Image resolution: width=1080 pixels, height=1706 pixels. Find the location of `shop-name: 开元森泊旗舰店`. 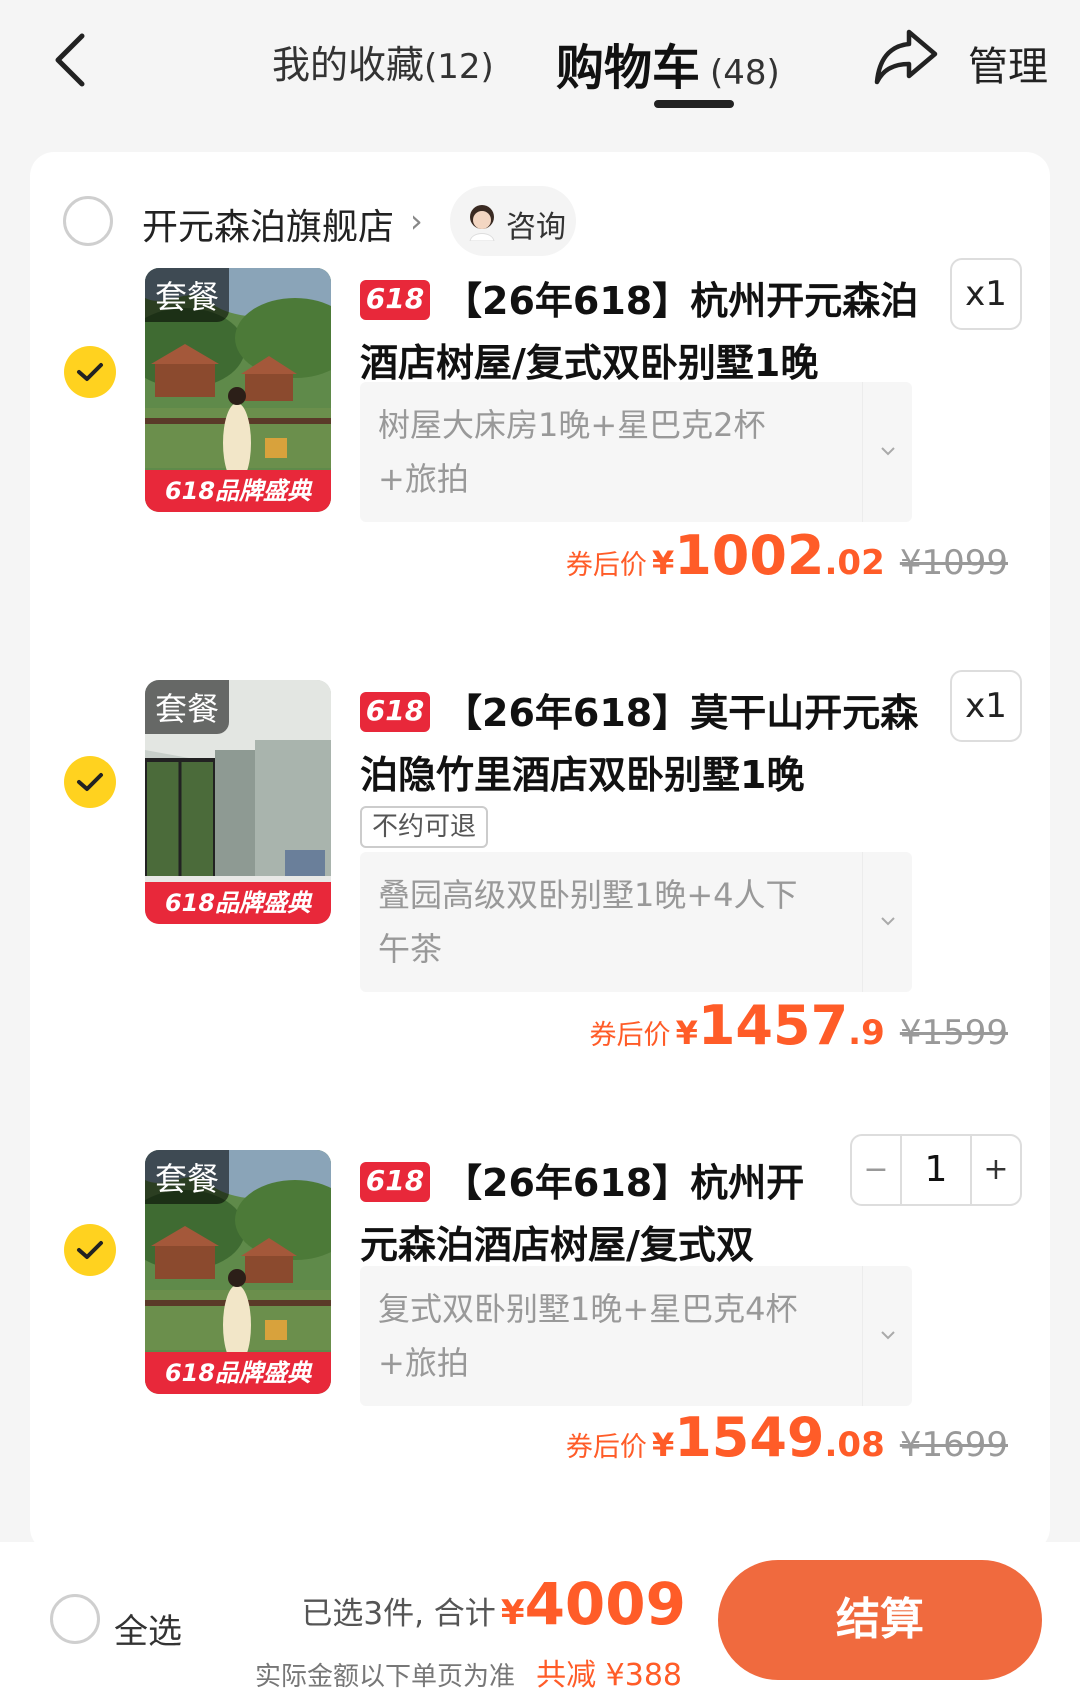

shop-name: 开元森泊旗舰店 is located at coordinates (268, 224).